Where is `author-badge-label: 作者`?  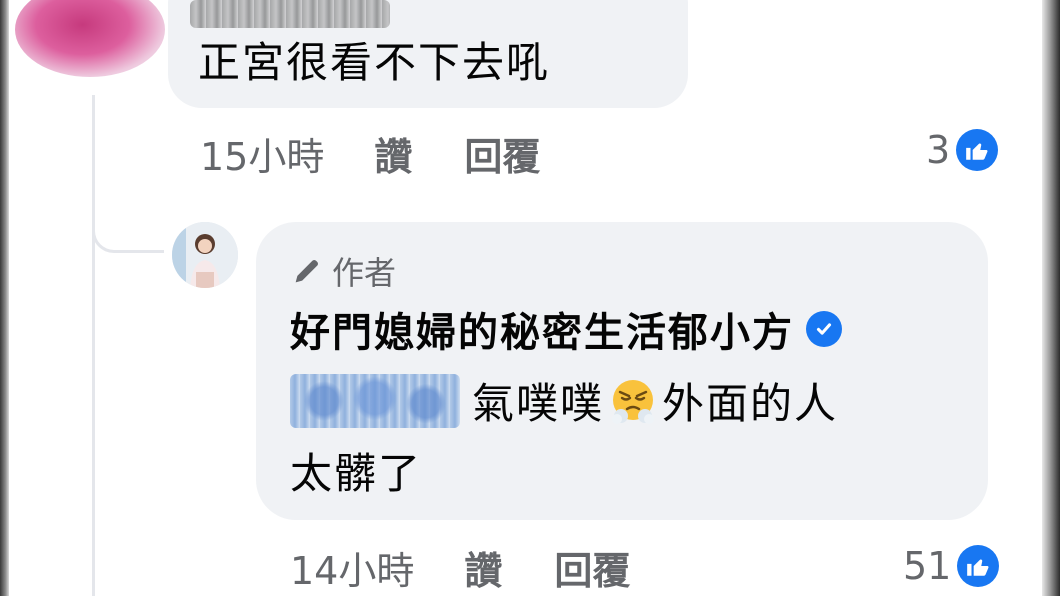
author-badge-label: 作者 is located at coordinates (364, 273).